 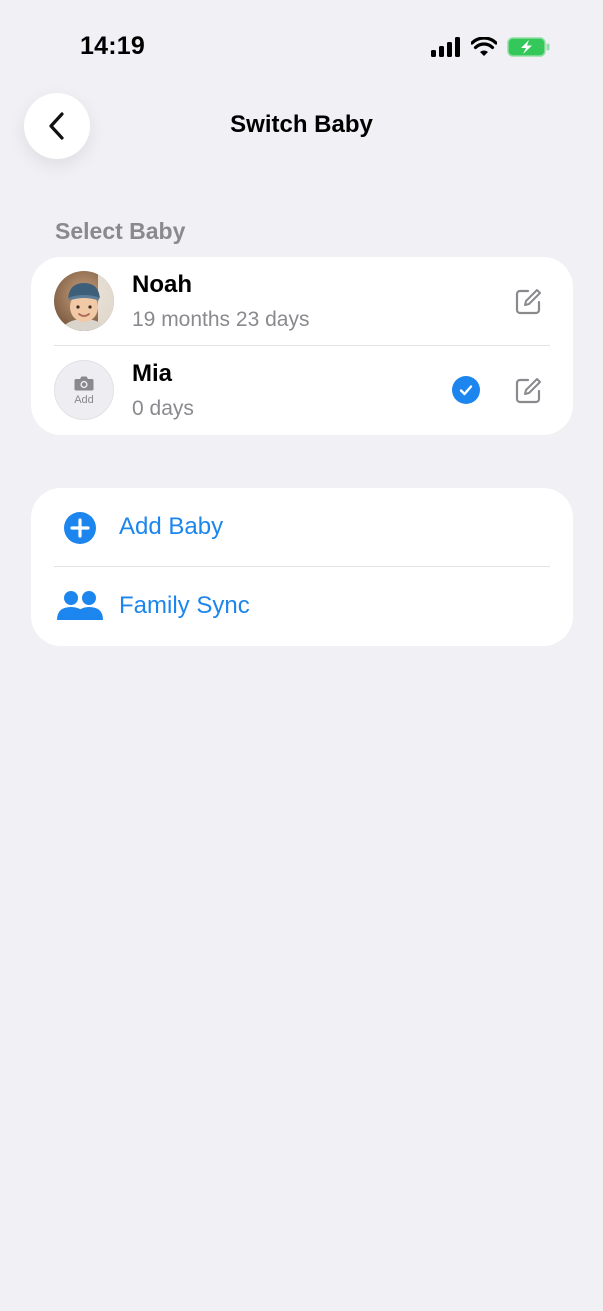 What do you see at coordinates (184, 605) in the screenshot?
I see `family-sync-label: Family Sync` at bounding box center [184, 605].